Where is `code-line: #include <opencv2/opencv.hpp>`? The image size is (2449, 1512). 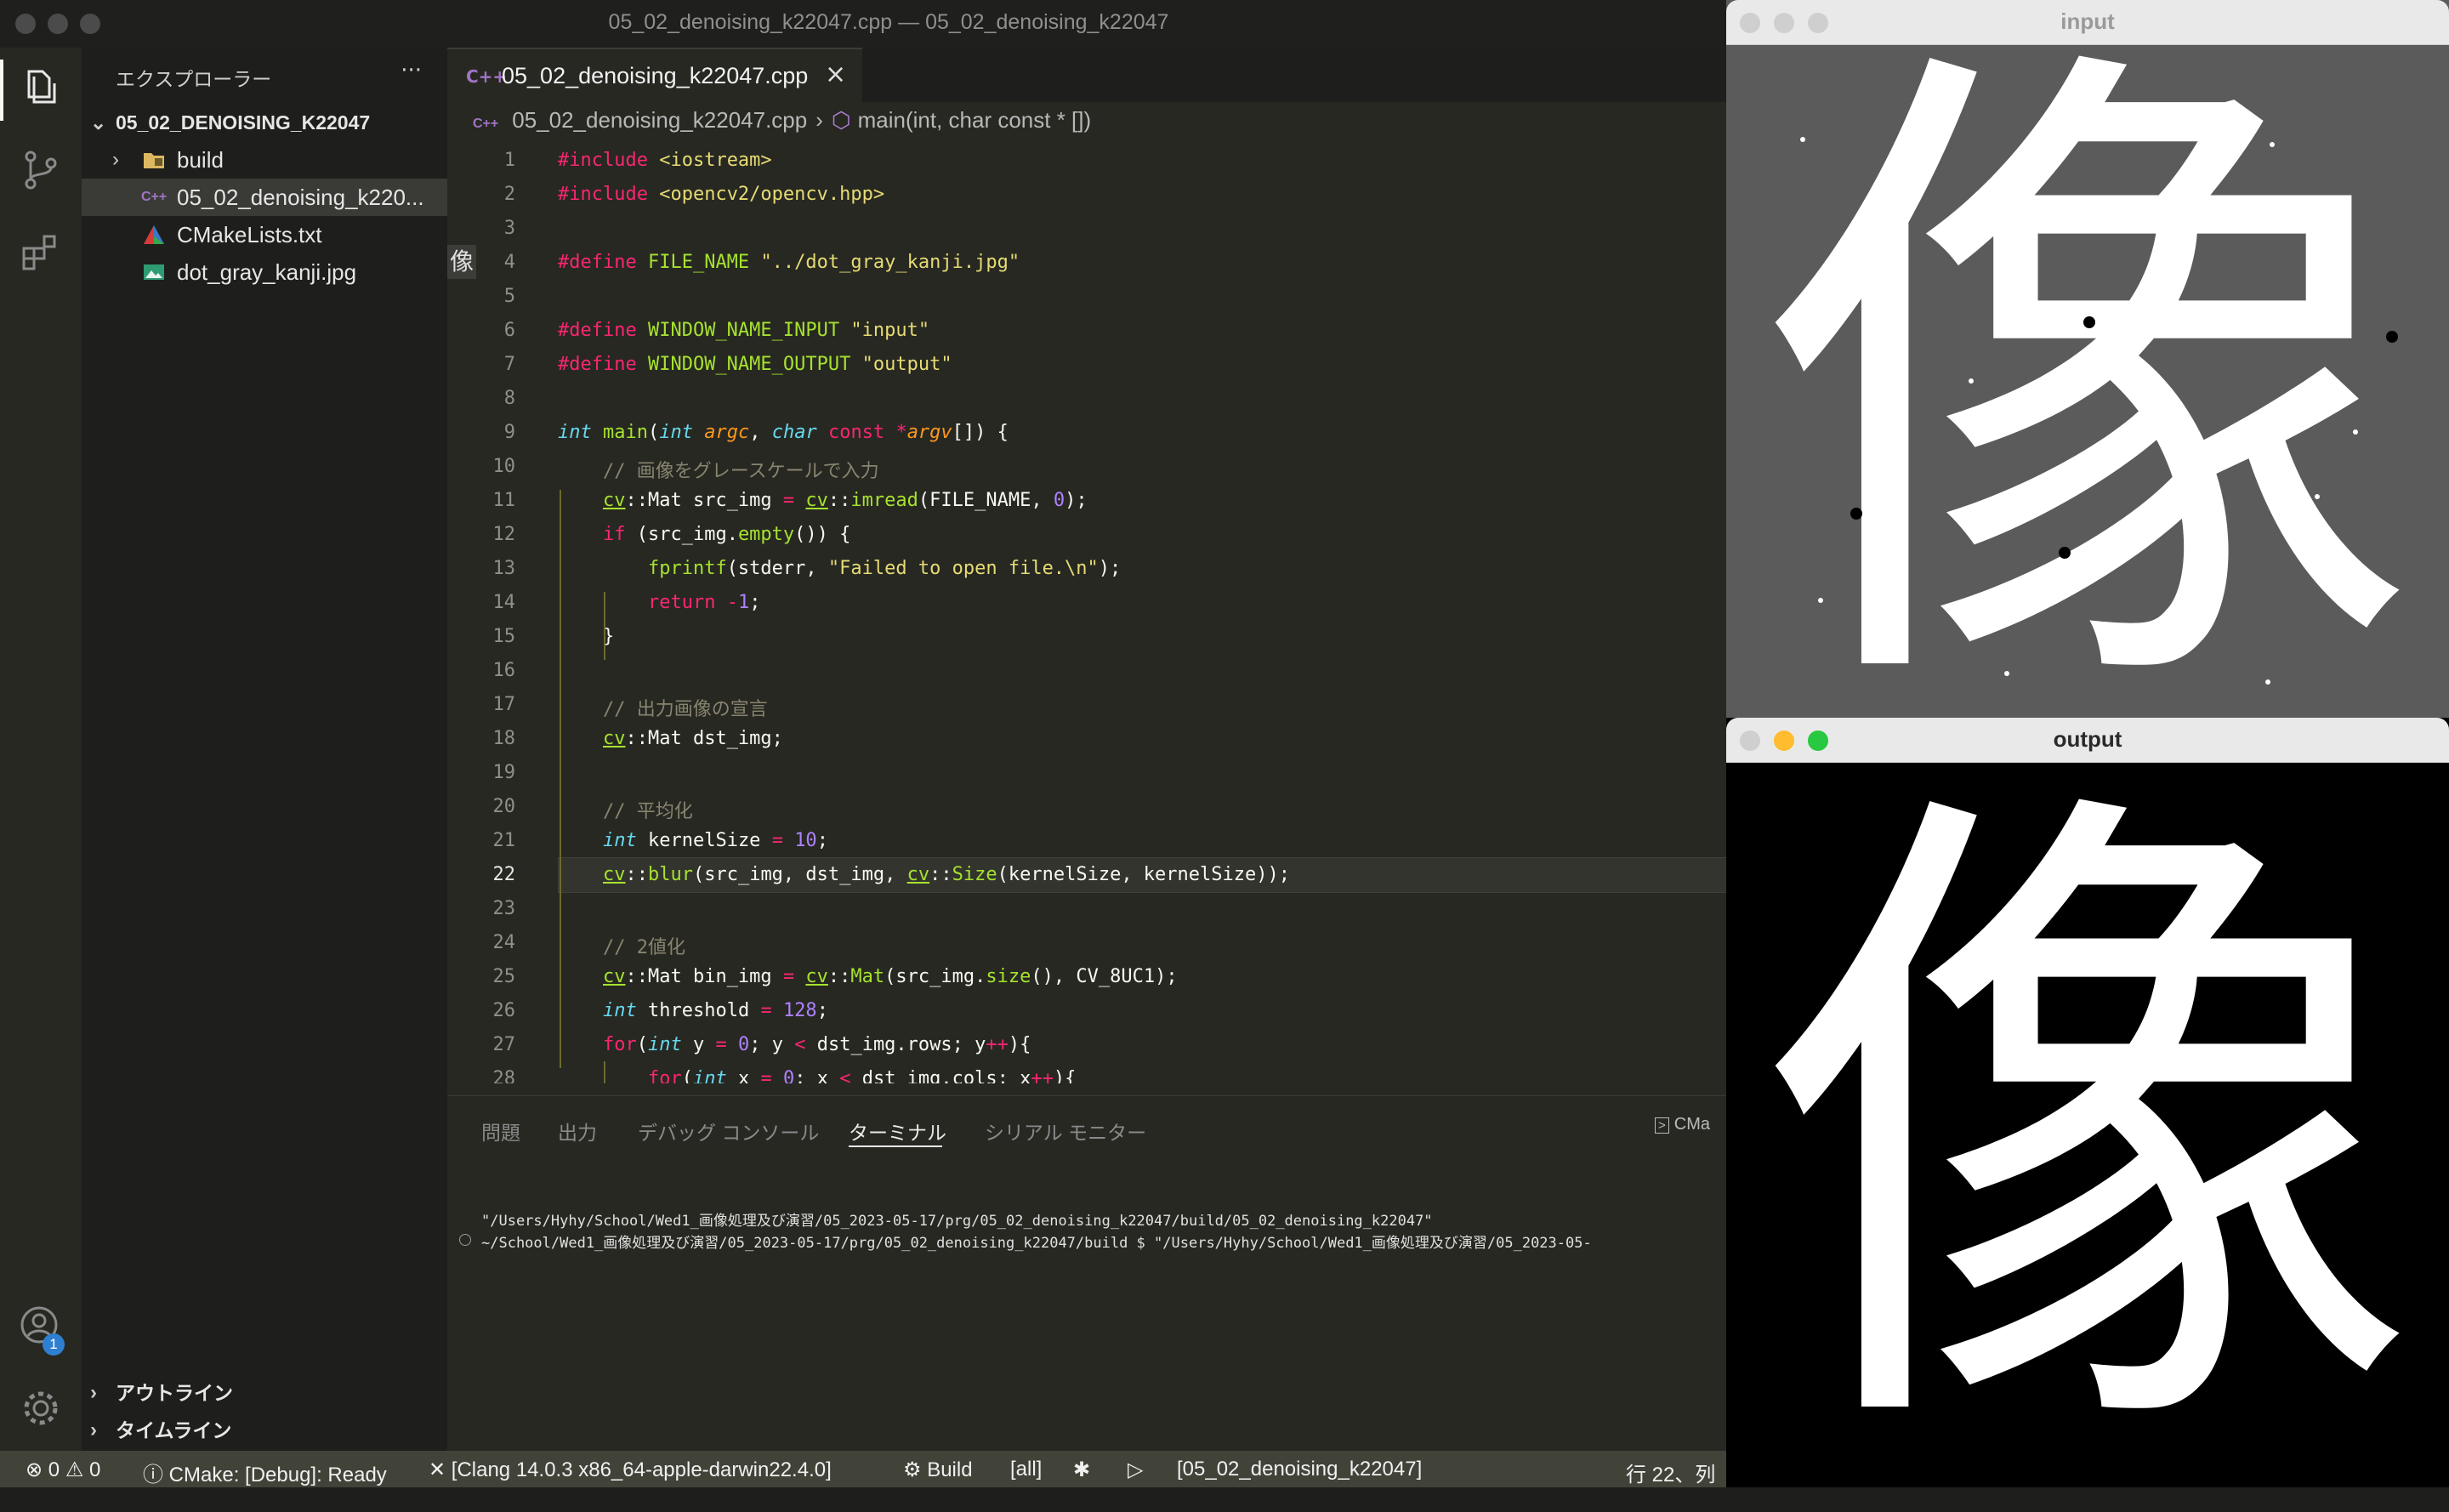 code-line: #include <opencv2/opencv.hpp> is located at coordinates (721, 194).